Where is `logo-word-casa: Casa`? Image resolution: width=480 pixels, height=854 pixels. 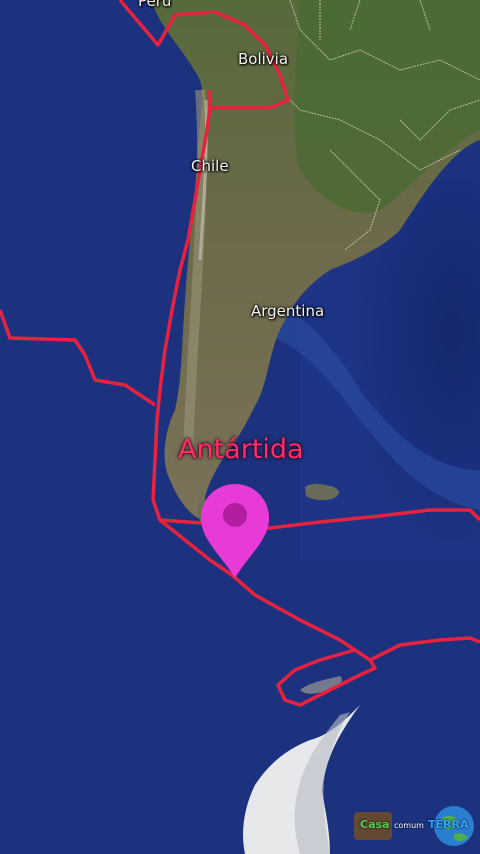
logo-word-casa: Casa is located at coordinates (375, 824).